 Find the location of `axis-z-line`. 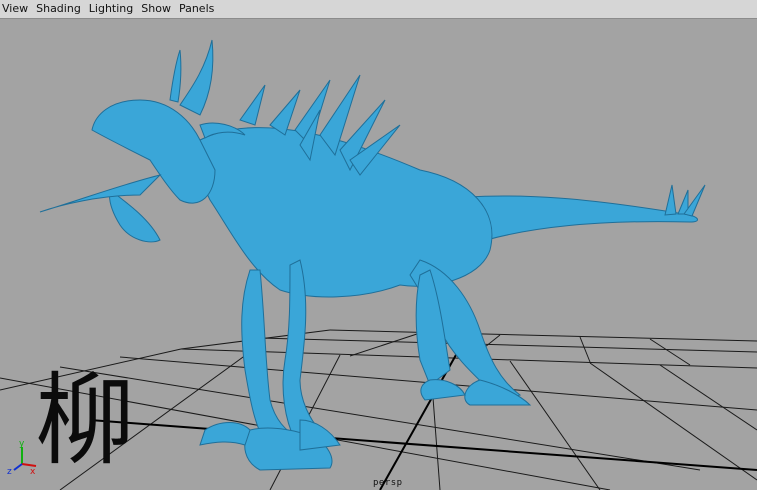

axis-z-line is located at coordinates (18, 467).